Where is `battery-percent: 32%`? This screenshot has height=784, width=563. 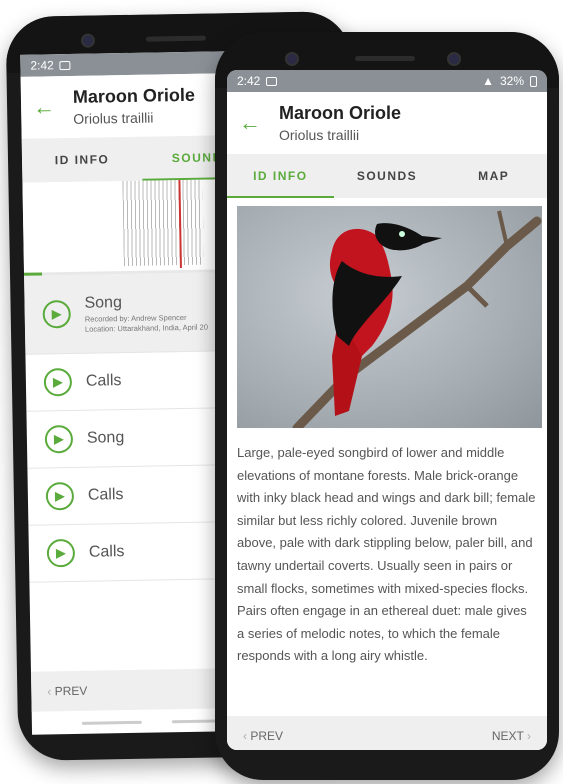
battery-percent: 32% is located at coordinates (511, 81).